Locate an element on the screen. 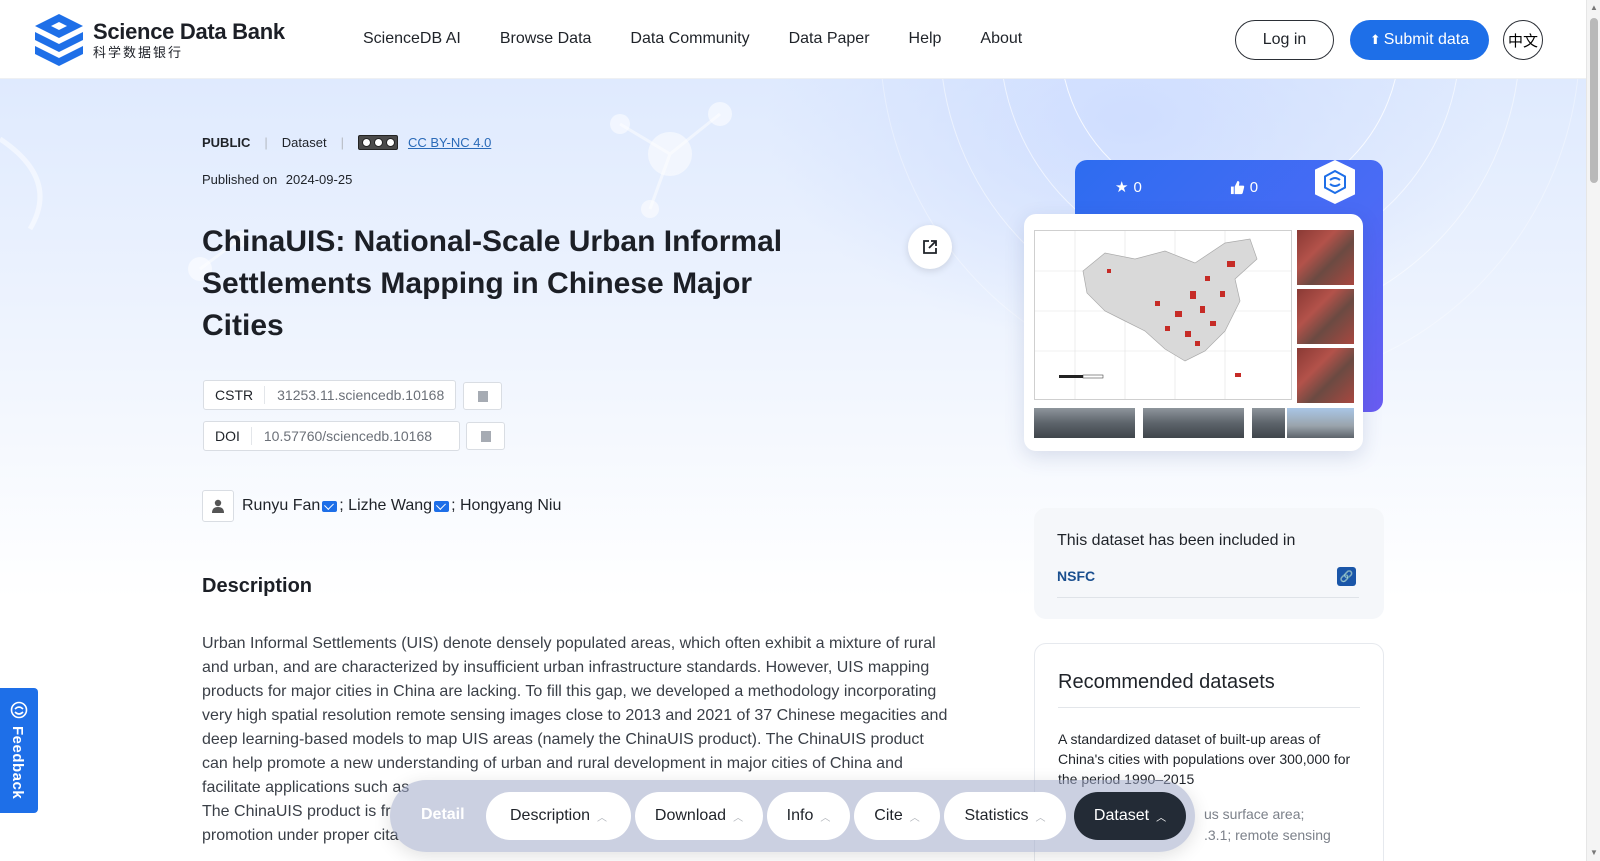  copy-doi-button is located at coordinates (485, 436).